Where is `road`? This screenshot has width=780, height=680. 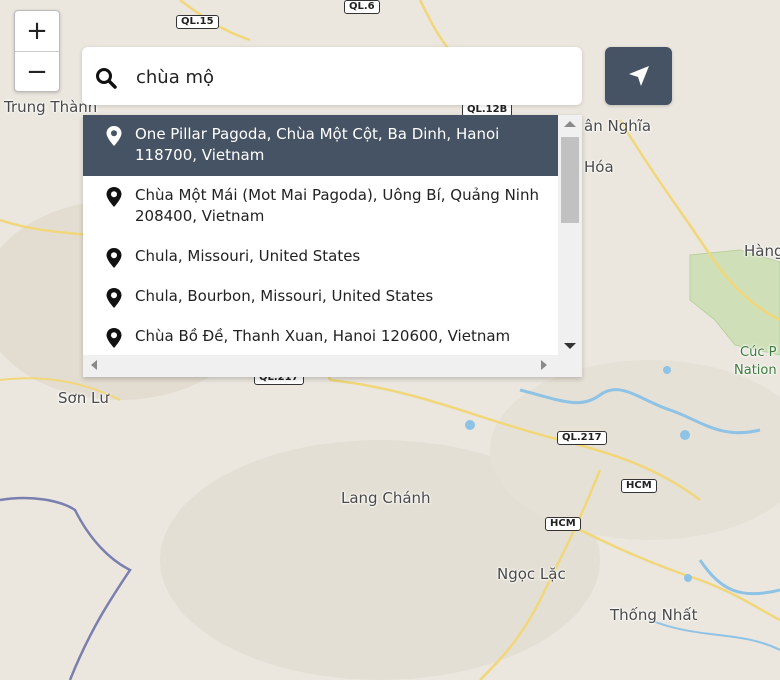 road is located at coordinates (434, 25).